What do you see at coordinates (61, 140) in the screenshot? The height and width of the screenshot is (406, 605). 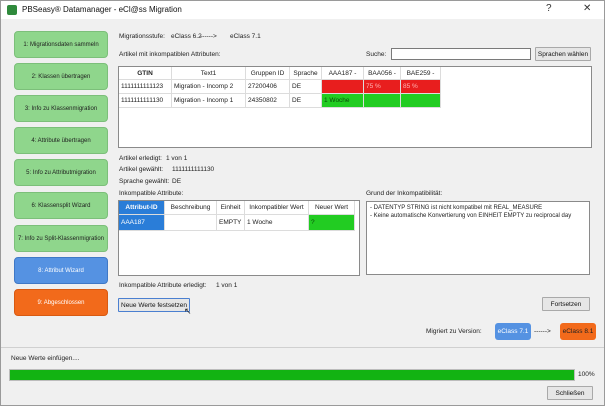 I see `step-4-button: 4: Attribute übertragen` at bounding box center [61, 140].